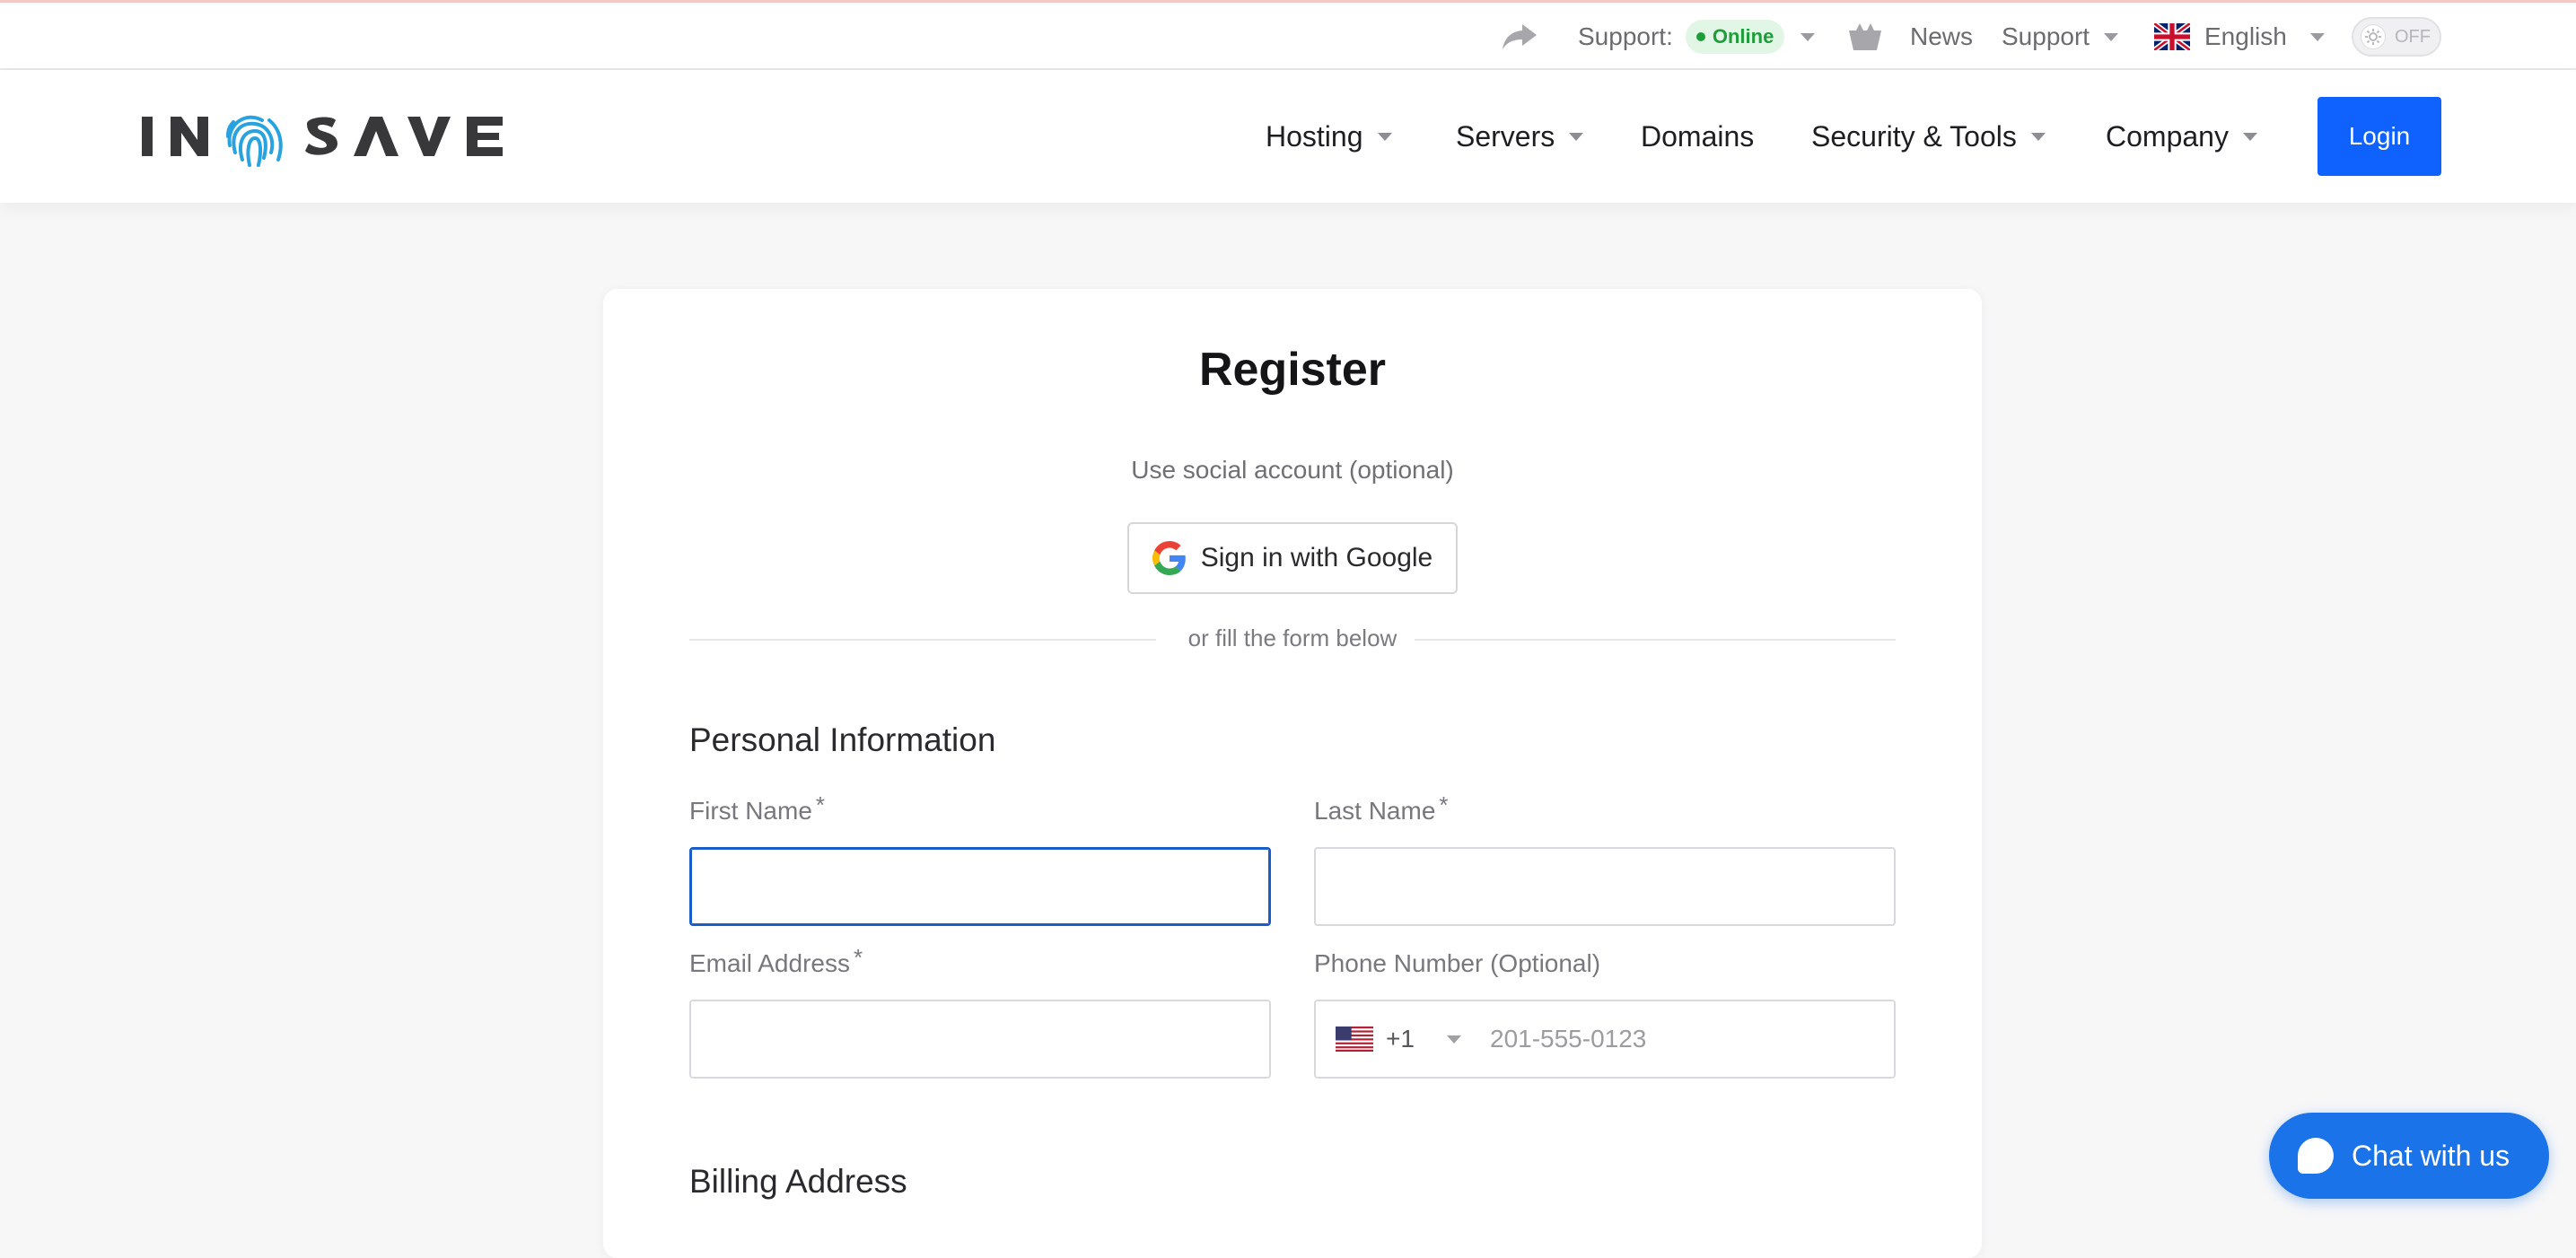  Describe the element at coordinates (1520, 136) in the screenshot. I see `nav-servers: Servers` at that location.